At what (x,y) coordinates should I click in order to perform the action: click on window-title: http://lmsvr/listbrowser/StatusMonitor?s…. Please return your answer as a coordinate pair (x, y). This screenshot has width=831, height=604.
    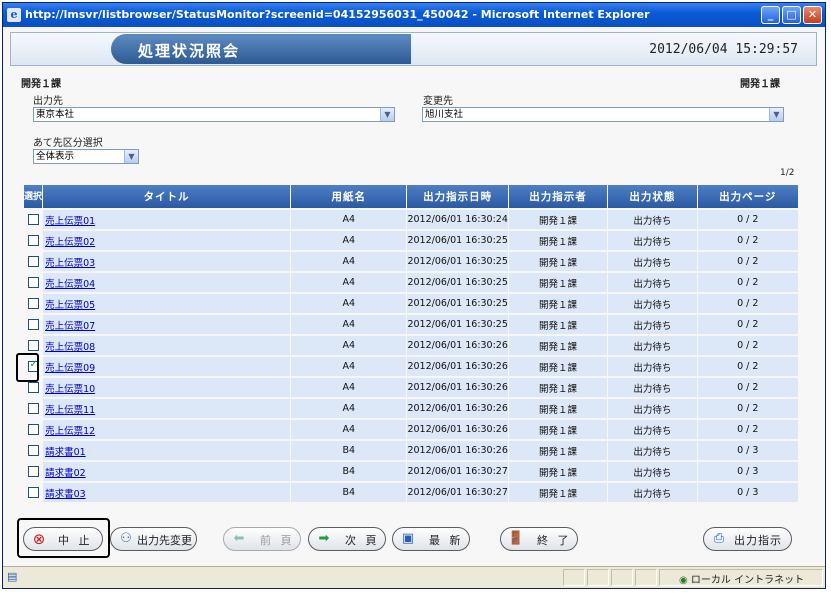
    Looking at the image, I should click on (337, 14).